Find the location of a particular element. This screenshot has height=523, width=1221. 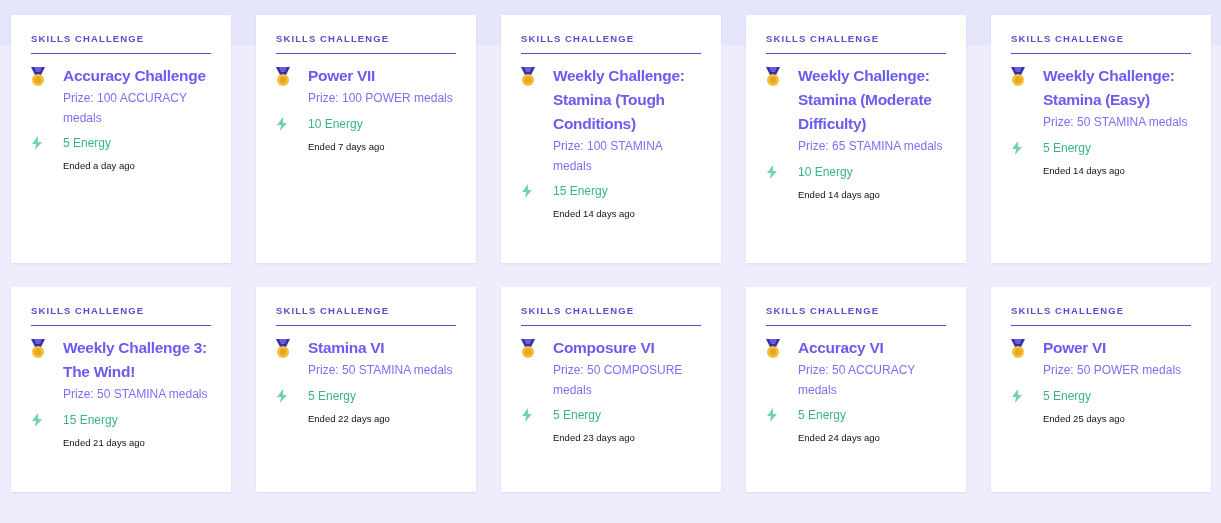

prize-text: Prize: 50 POWER medals is located at coordinates (1113, 370).